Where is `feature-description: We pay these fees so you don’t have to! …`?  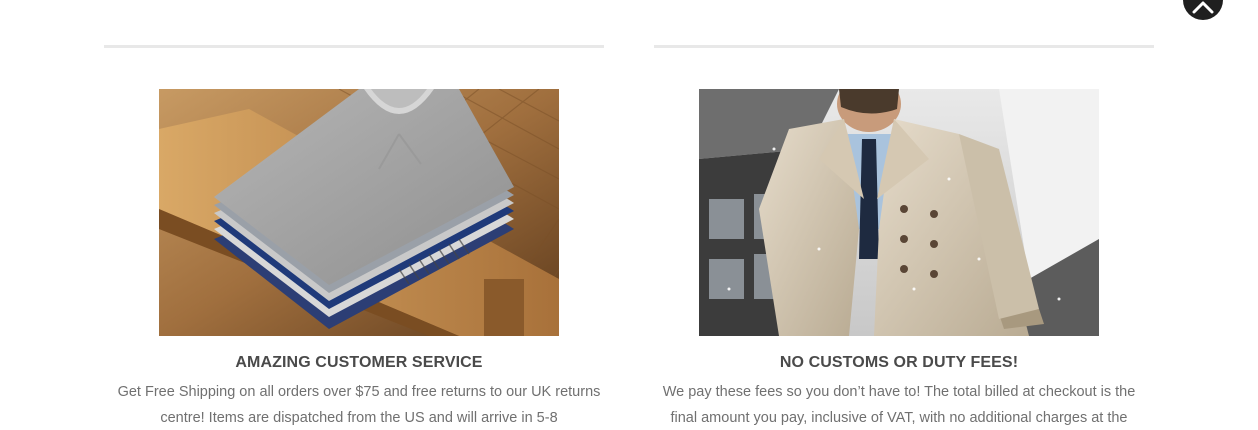 feature-description: We pay these fees so you don’t have to! … is located at coordinates (899, 405).